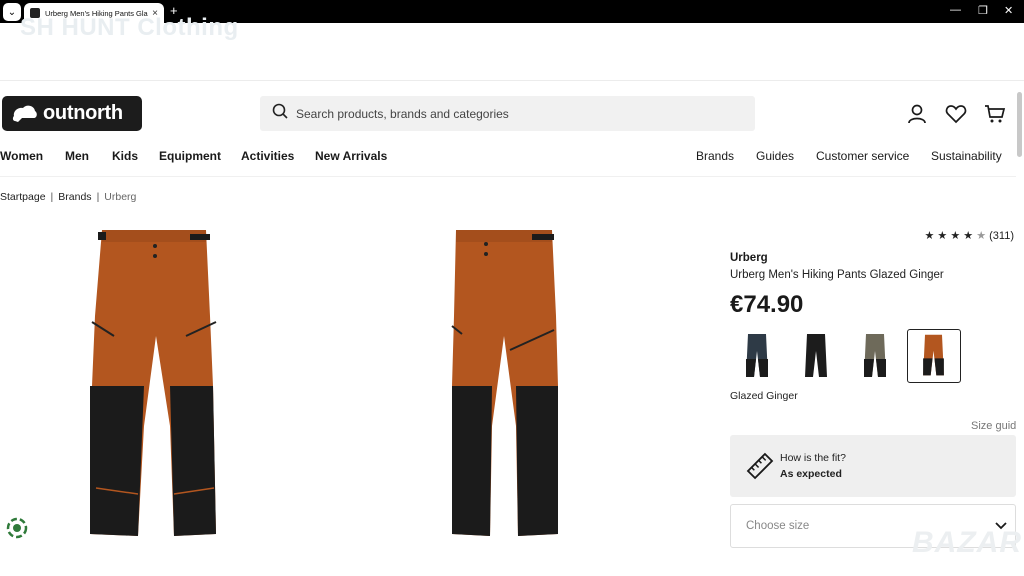 This screenshot has width=1024, height=576. I want to click on site-logo: outnorth, so click(72, 113).